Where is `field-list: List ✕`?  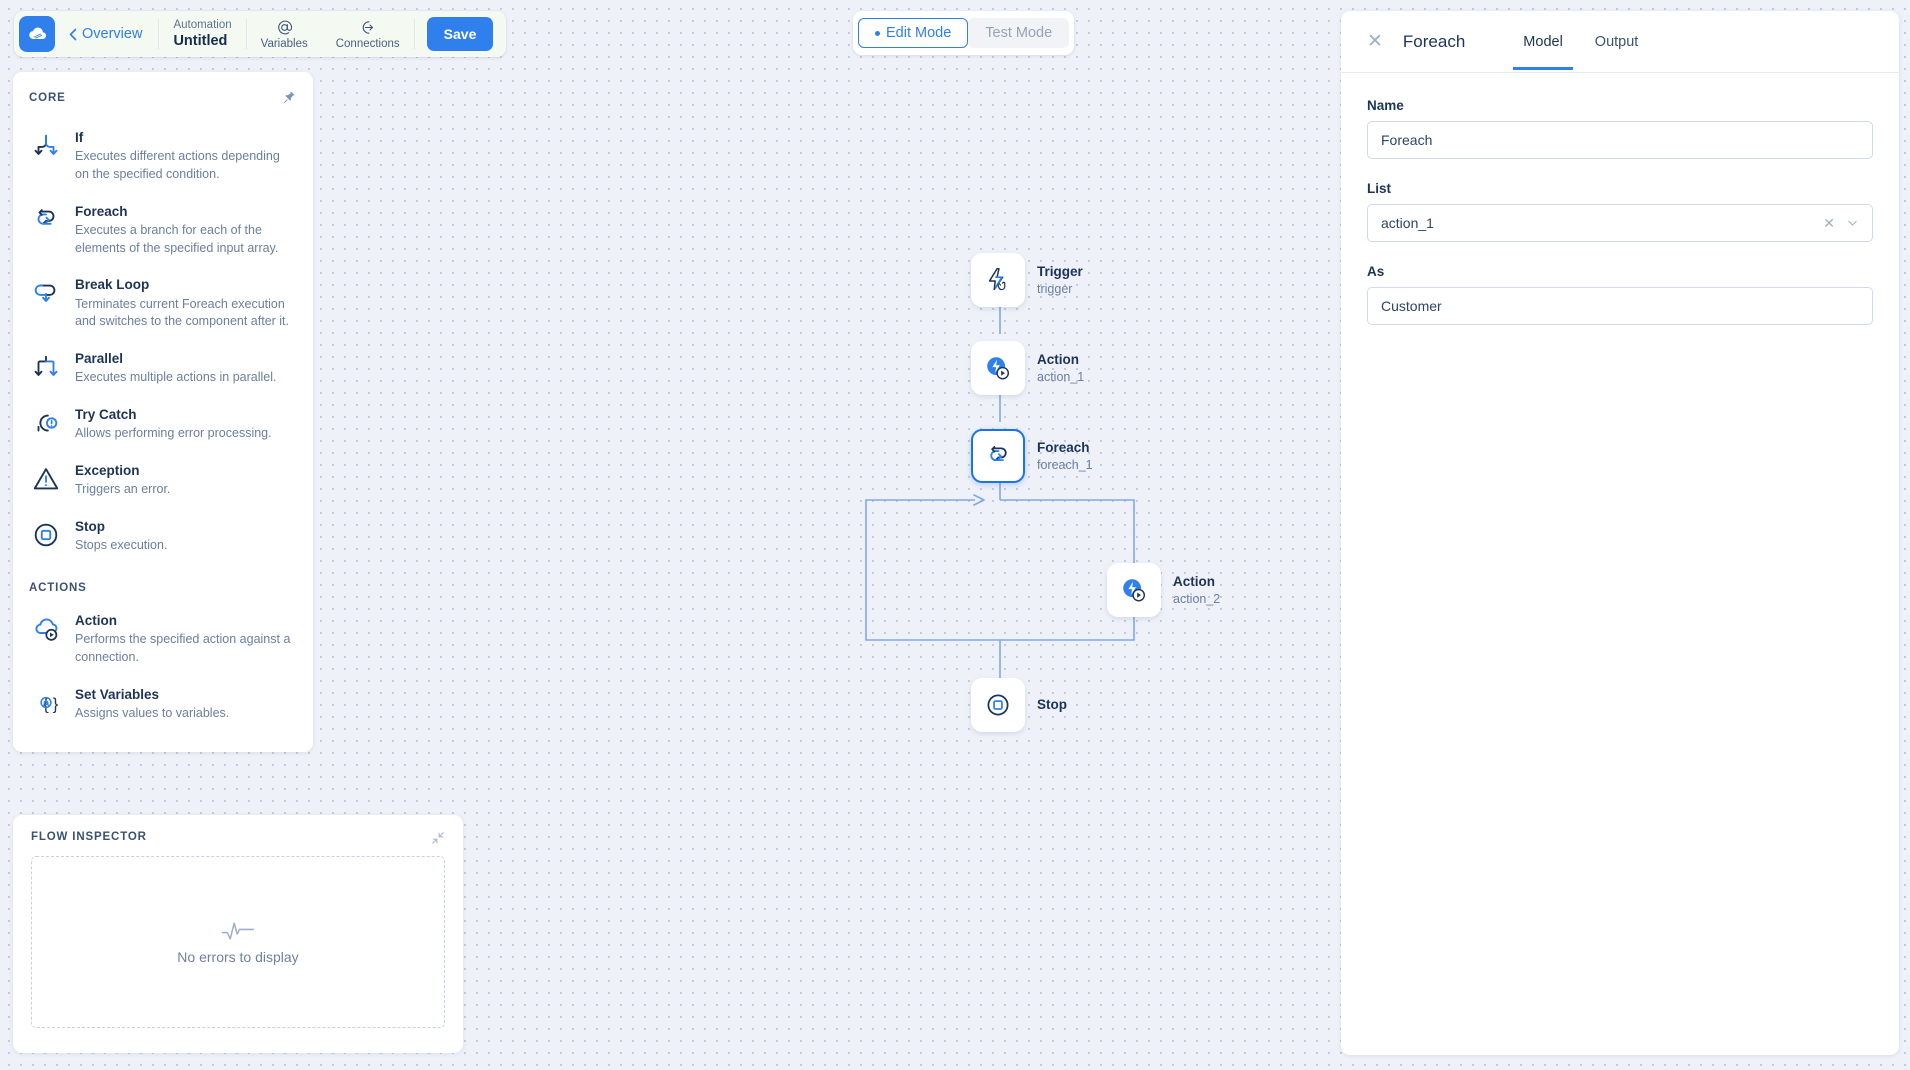 field-list: List ✕ is located at coordinates (1620, 211).